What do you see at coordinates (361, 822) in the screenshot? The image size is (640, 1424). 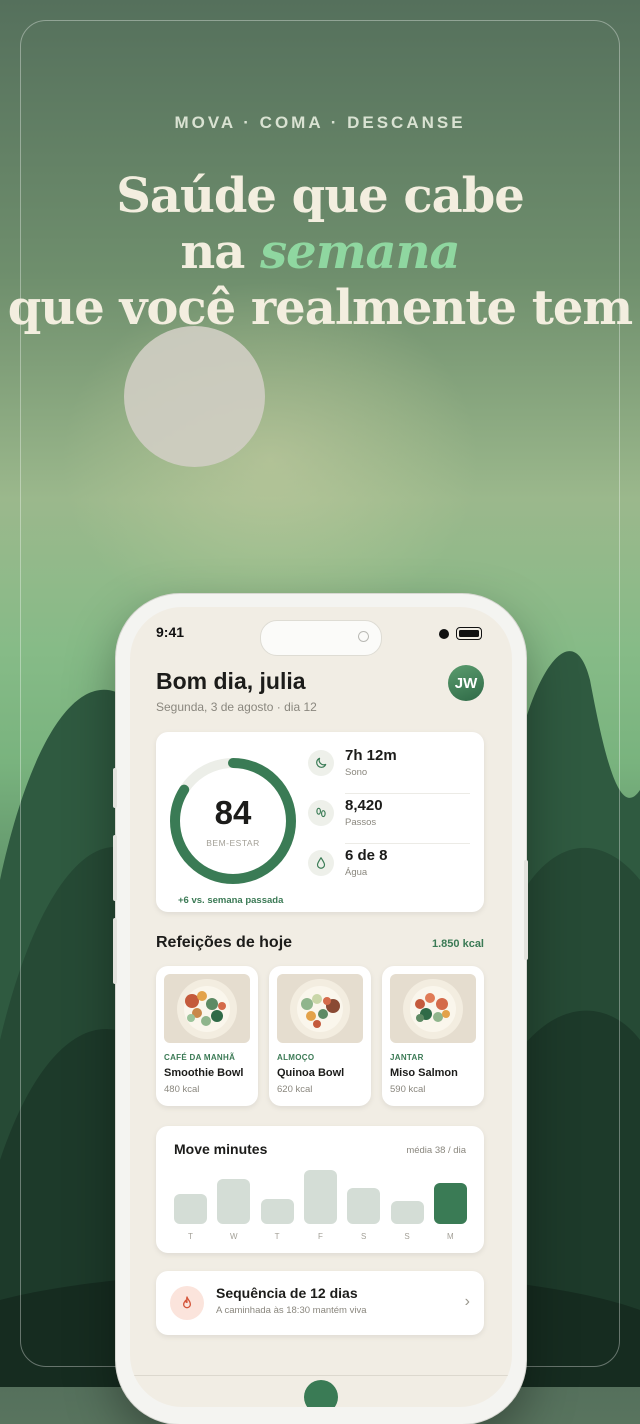 I see `metric-steps-label: Passos` at bounding box center [361, 822].